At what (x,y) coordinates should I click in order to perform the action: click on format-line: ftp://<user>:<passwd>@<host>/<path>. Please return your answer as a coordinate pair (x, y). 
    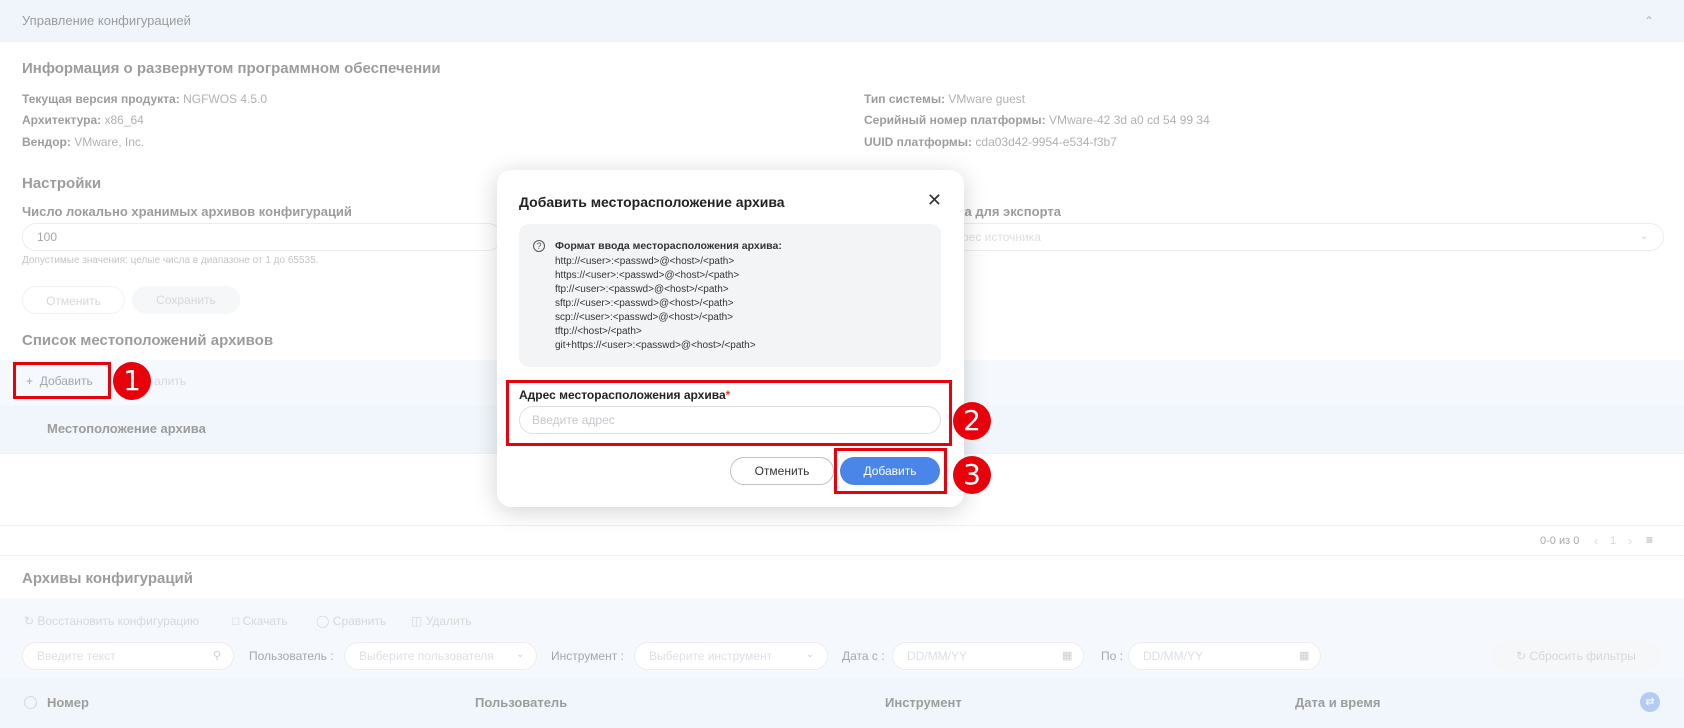
    Looking at the image, I should click on (642, 289).